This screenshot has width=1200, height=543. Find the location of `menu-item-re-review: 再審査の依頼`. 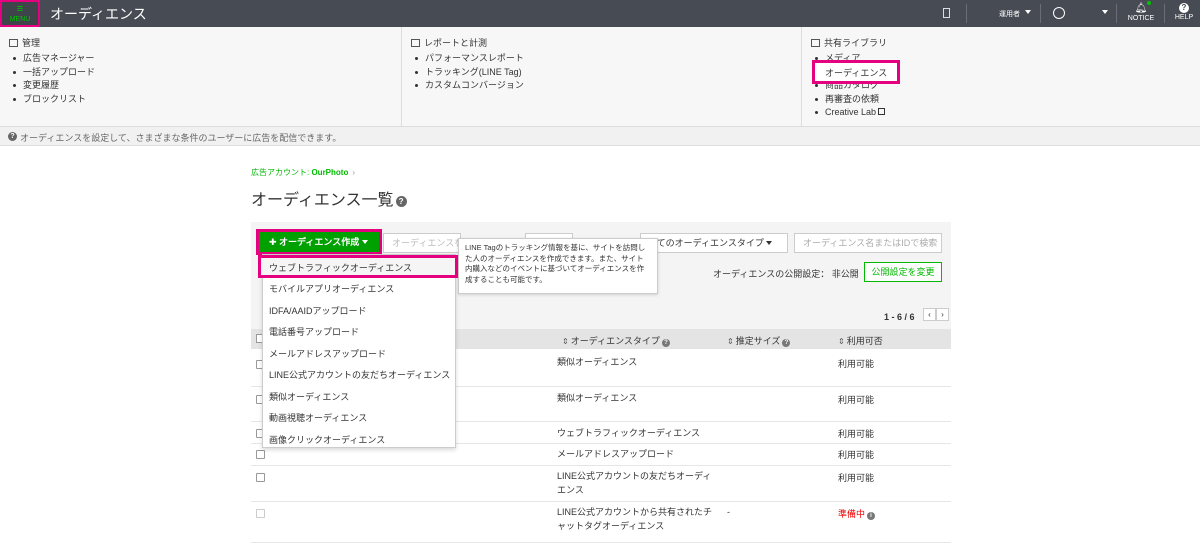

menu-item-re-review: 再審査の依頼 is located at coordinates (850, 100).